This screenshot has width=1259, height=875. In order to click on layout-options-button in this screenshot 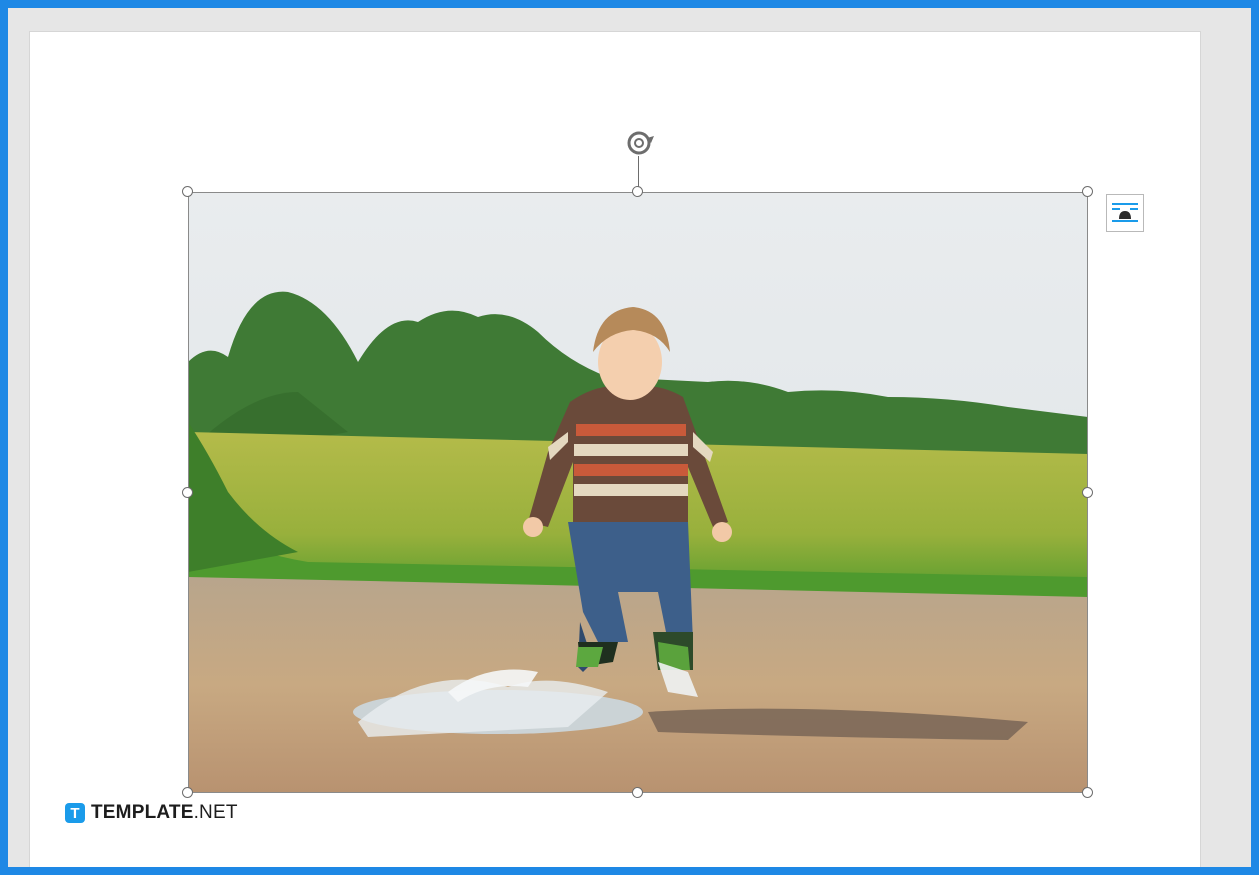, I will do `click(1125, 213)`.